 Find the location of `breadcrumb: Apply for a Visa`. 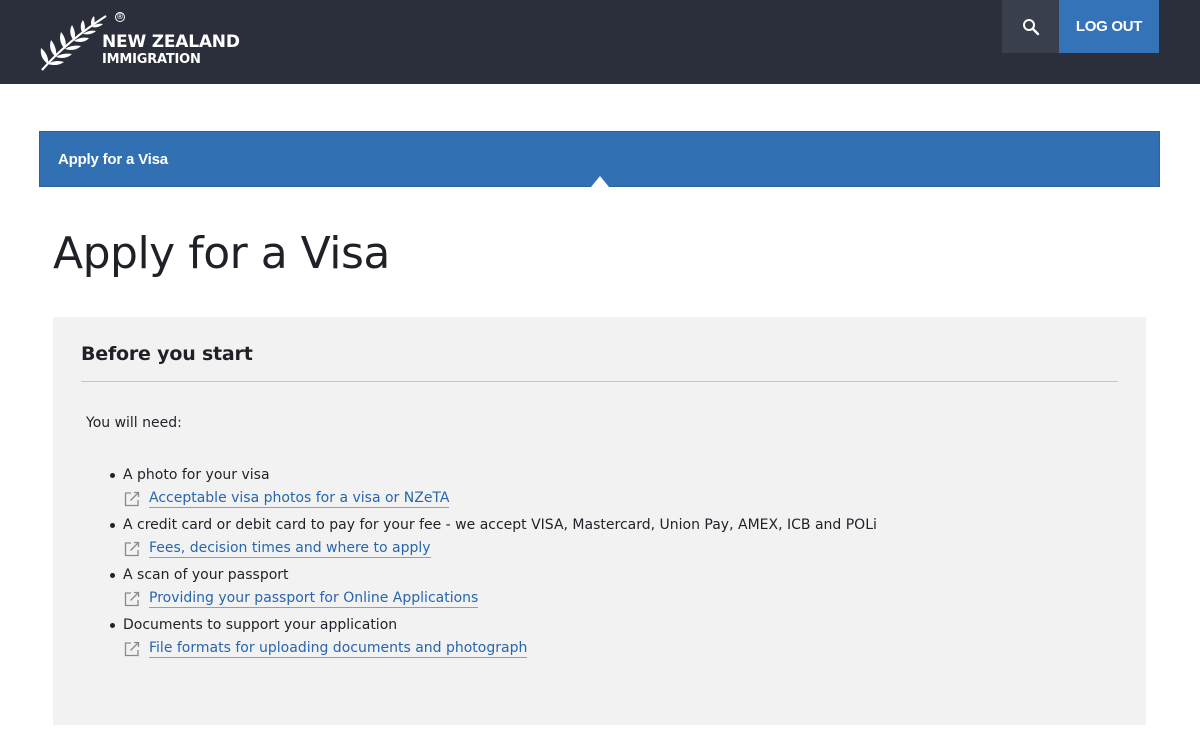

breadcrumb: Apply for a Visa is located at coordinates (599, 159).